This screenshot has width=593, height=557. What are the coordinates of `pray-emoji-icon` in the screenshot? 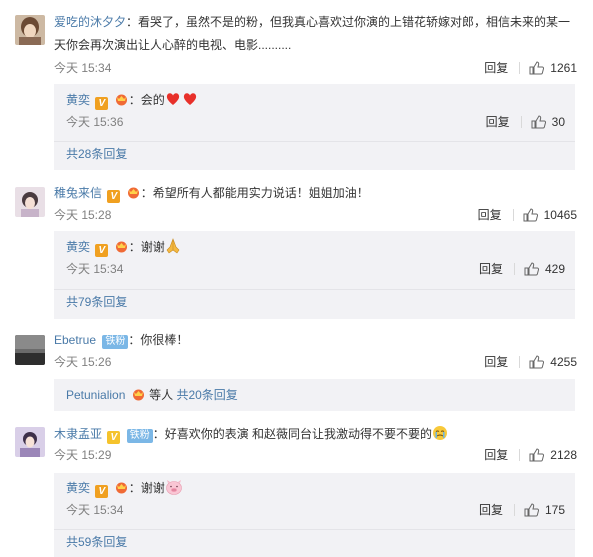 It's located at (173, 249).